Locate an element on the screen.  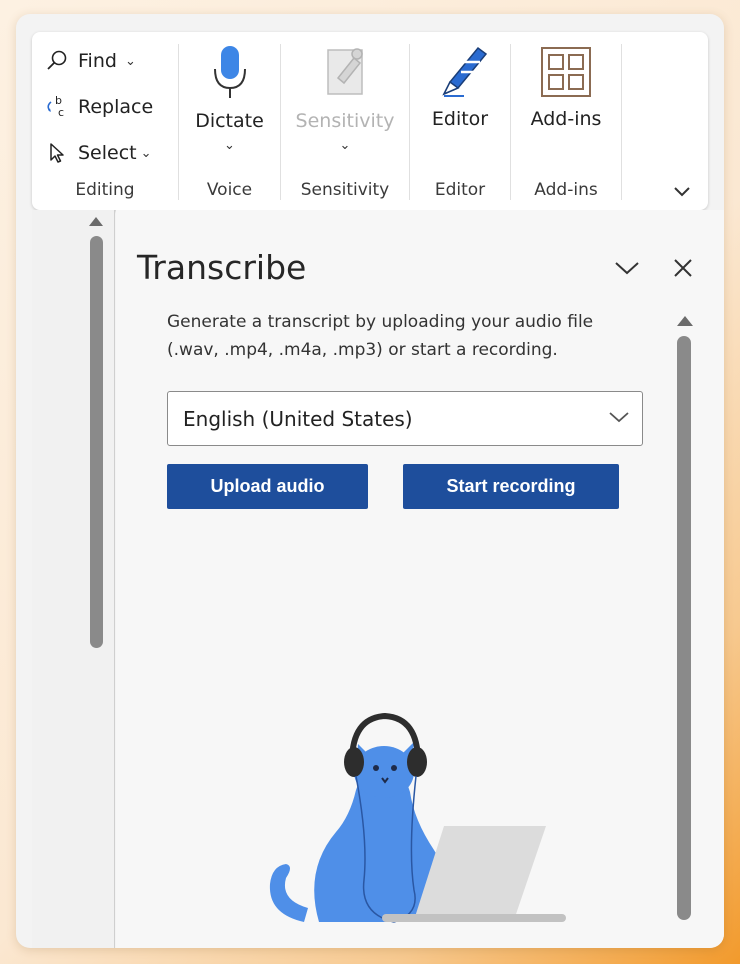
start-recording-button: Start recording is located at coordinates (511, 486).